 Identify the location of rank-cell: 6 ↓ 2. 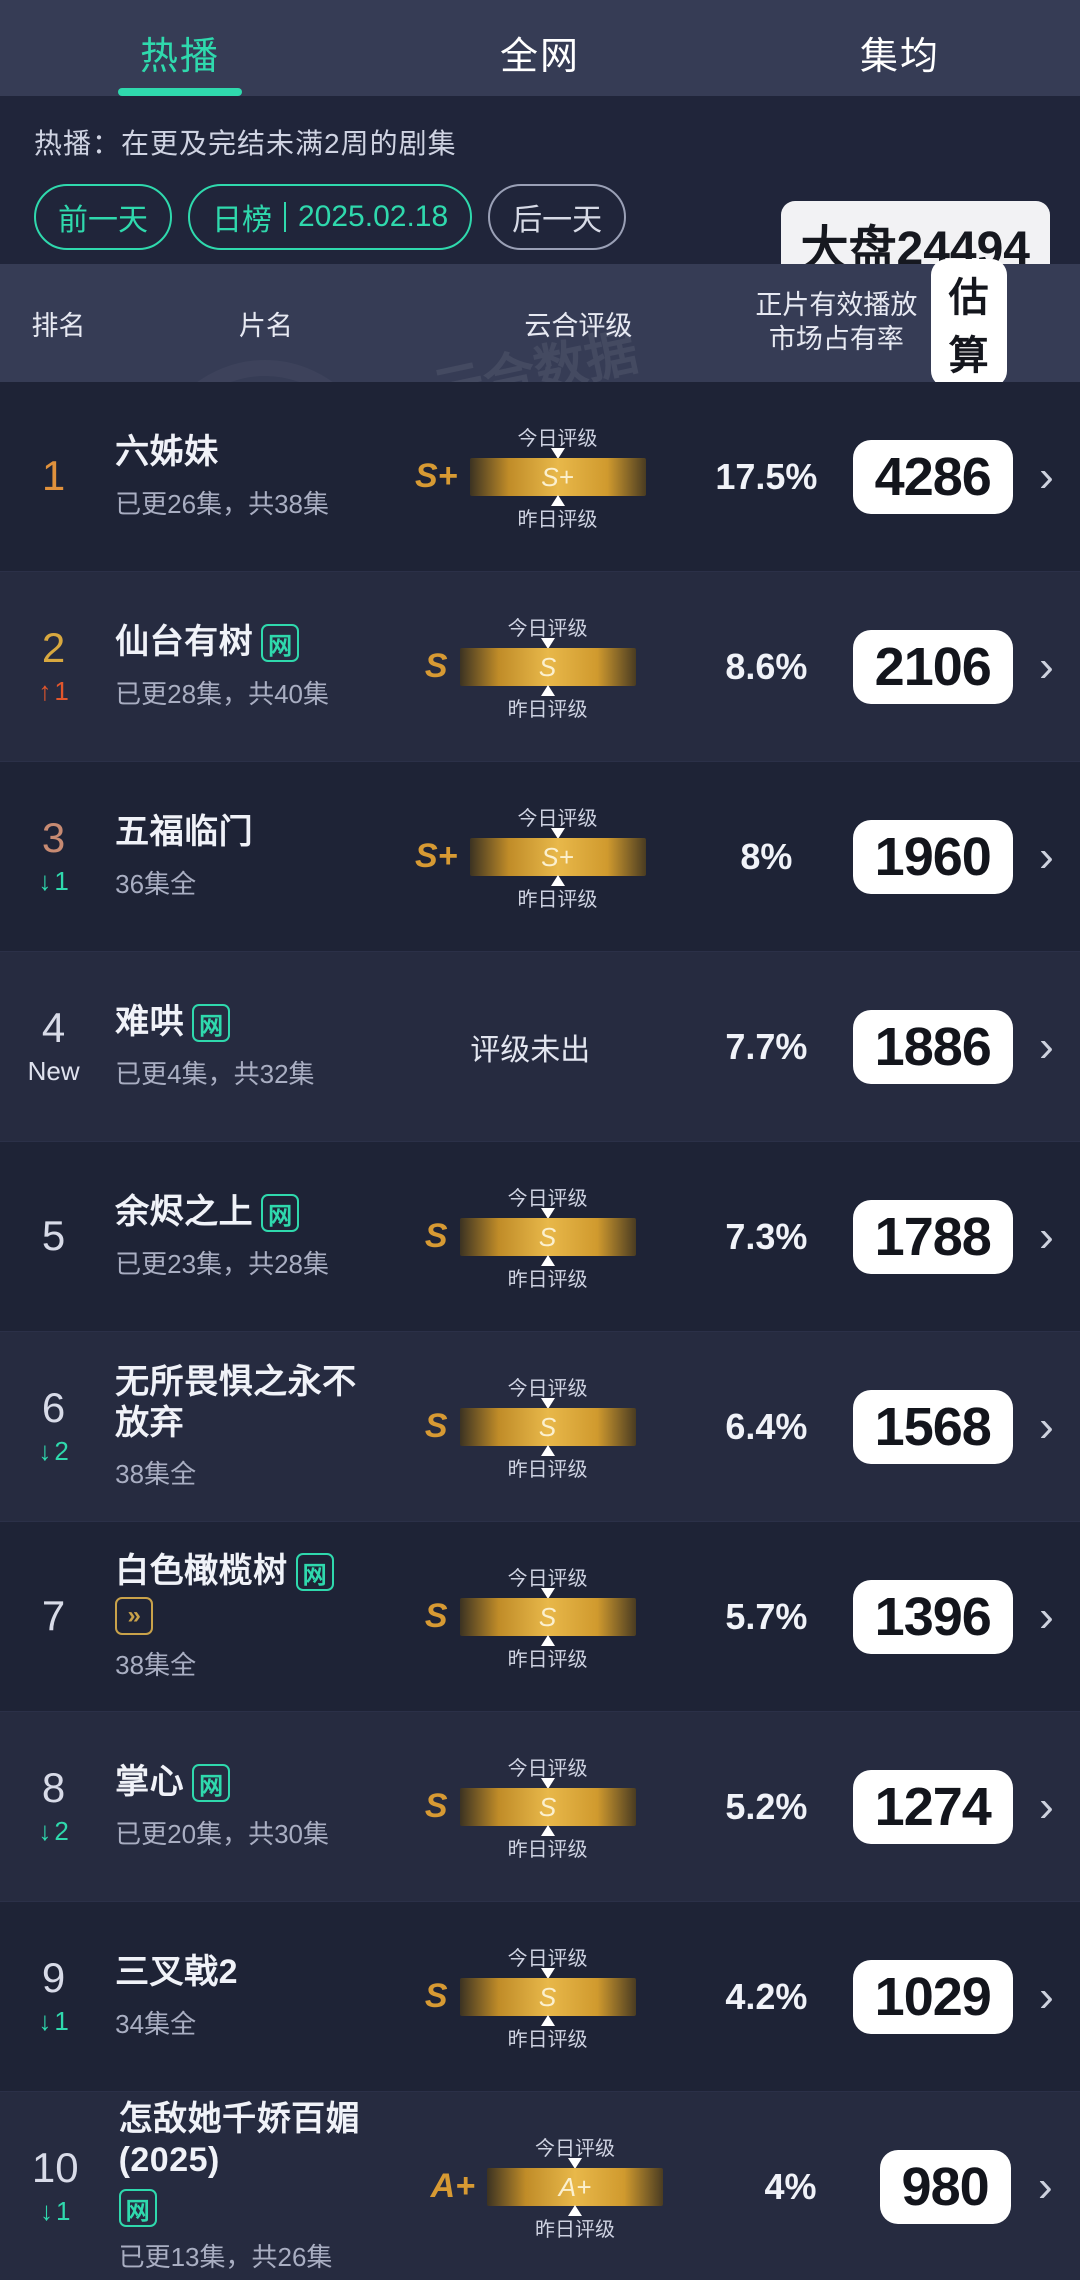
(53, 1426).